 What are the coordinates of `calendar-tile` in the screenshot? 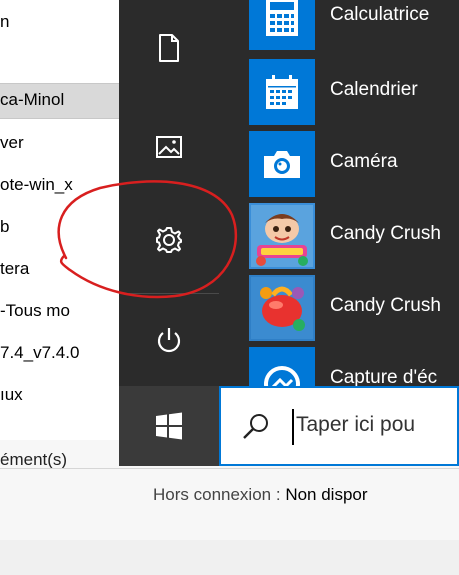 It's located at (282, 92).